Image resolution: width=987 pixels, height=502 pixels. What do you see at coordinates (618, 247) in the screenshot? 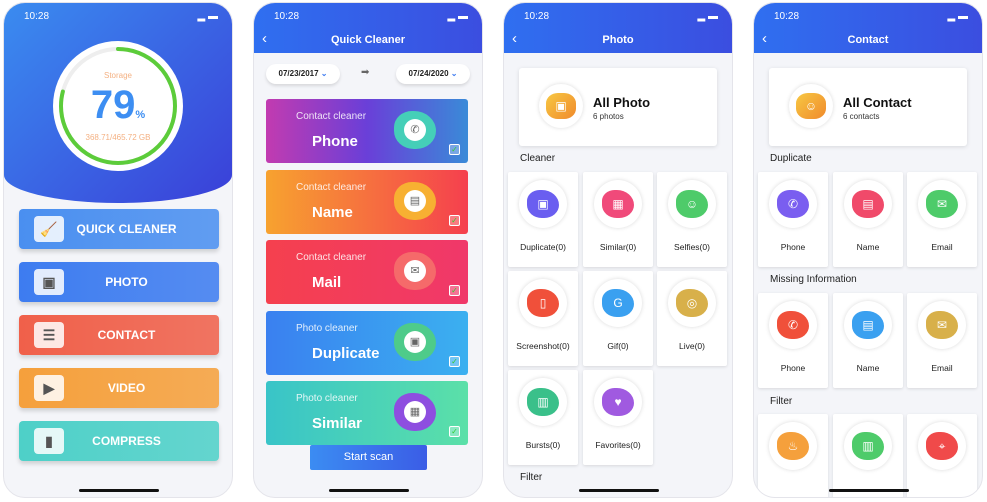
I see `tile-label: Similar(0)` at bounding box center [618, 247].